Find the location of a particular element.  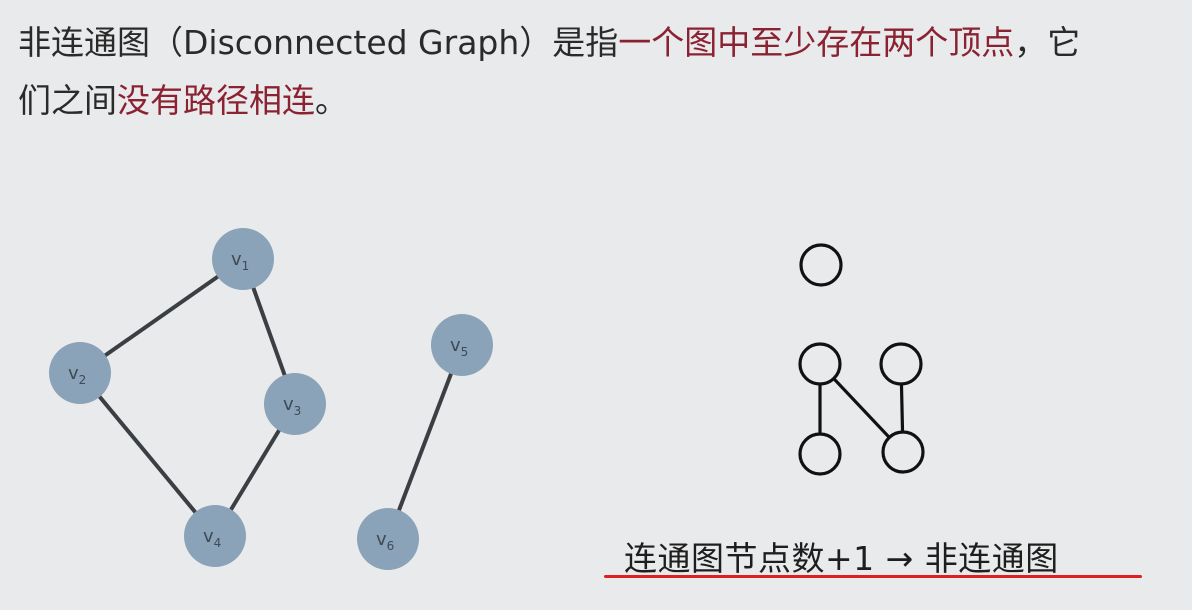

node-v2: v2 is located at coordinates (80, 373).